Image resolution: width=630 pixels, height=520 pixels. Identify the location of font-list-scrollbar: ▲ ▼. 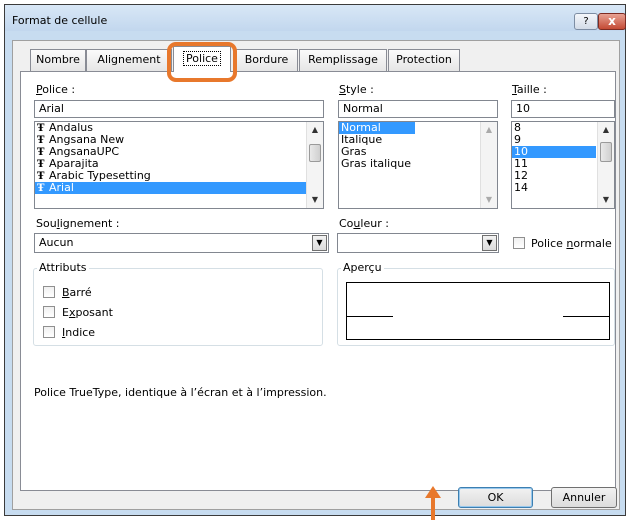
(314, 165).